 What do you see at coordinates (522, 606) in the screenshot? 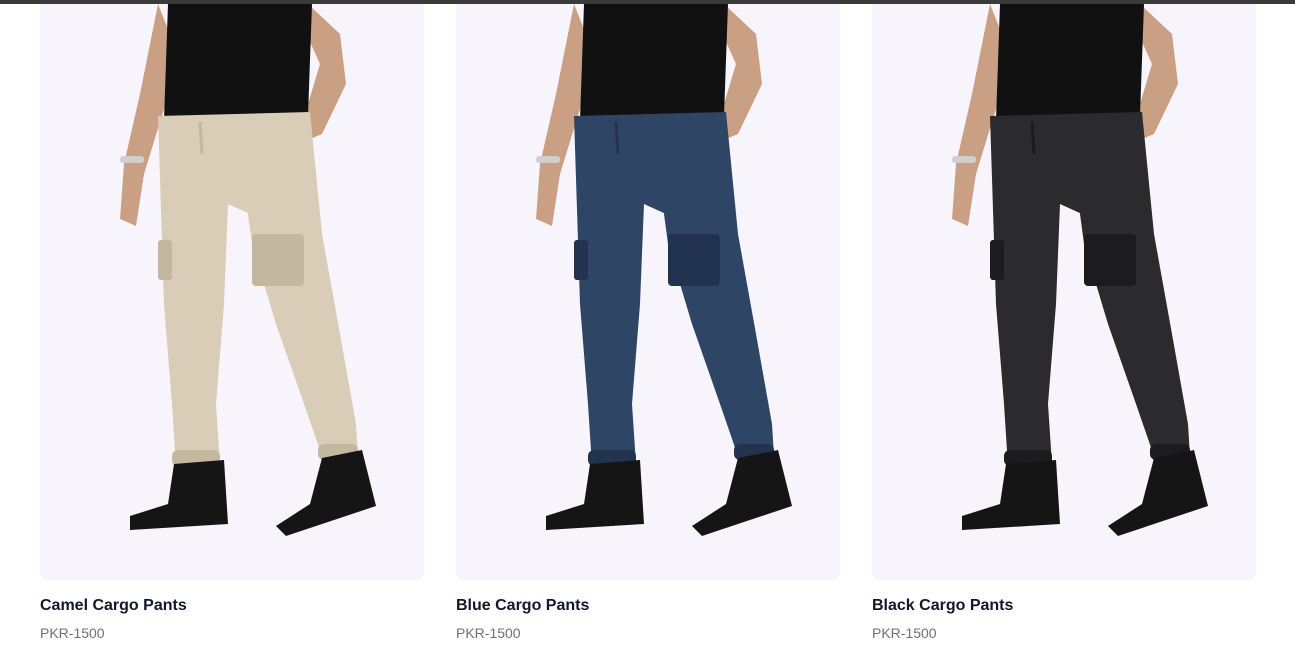
I see `product-title: Blue Cargo Pants` at bounding box center [522, 606].